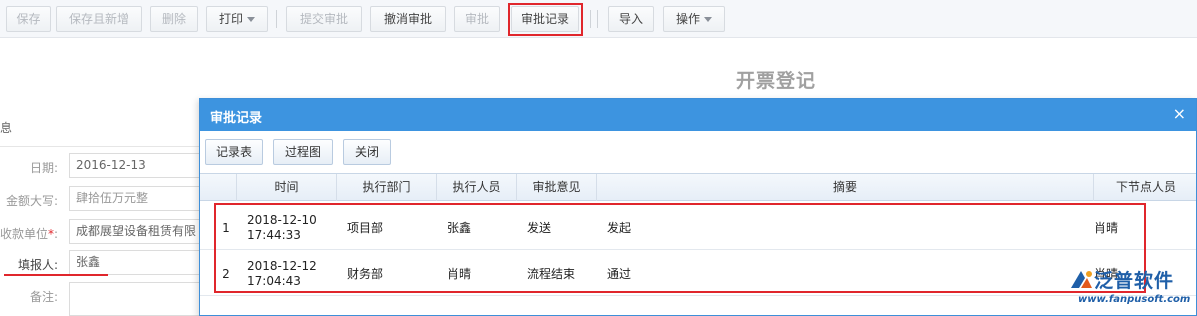 The width and height of the screenshot is (1197, 316). I want to click on logo-mark-icon, so click(1081, 279).